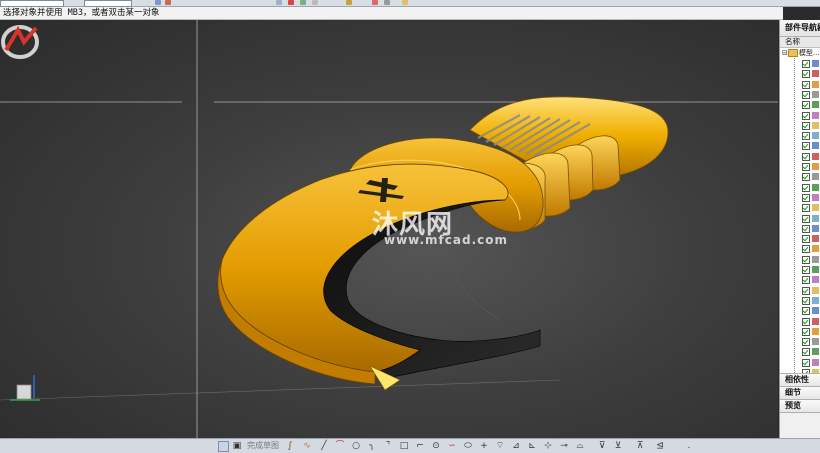 The width and height of the screenshot is (820, 453). What do you see at coordinates (420, 446) in the screenshot?
I see `polygon-icon: ⌐` at bounding box center [420, 446].